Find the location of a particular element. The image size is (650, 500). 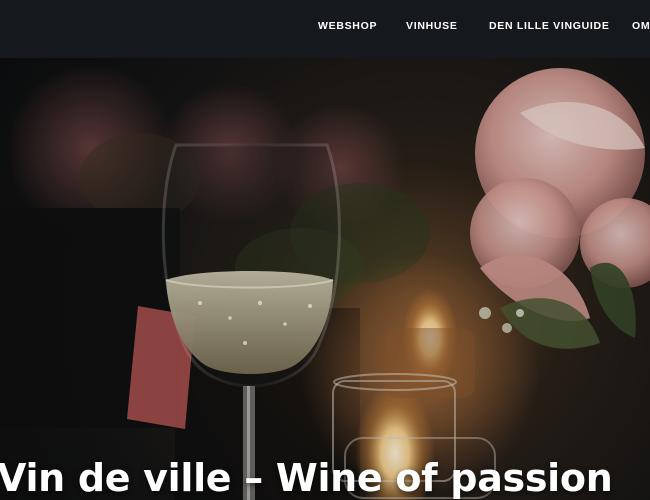

nav-item-om: OM is located at coordinates (641, 26).